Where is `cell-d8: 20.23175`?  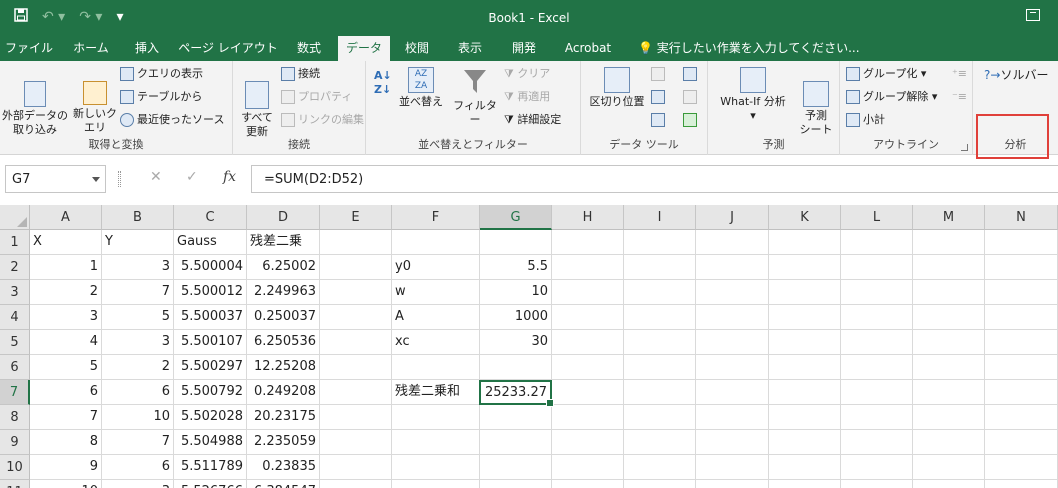 cell-d8: 20.23175 is located at coordinates (283, 417).